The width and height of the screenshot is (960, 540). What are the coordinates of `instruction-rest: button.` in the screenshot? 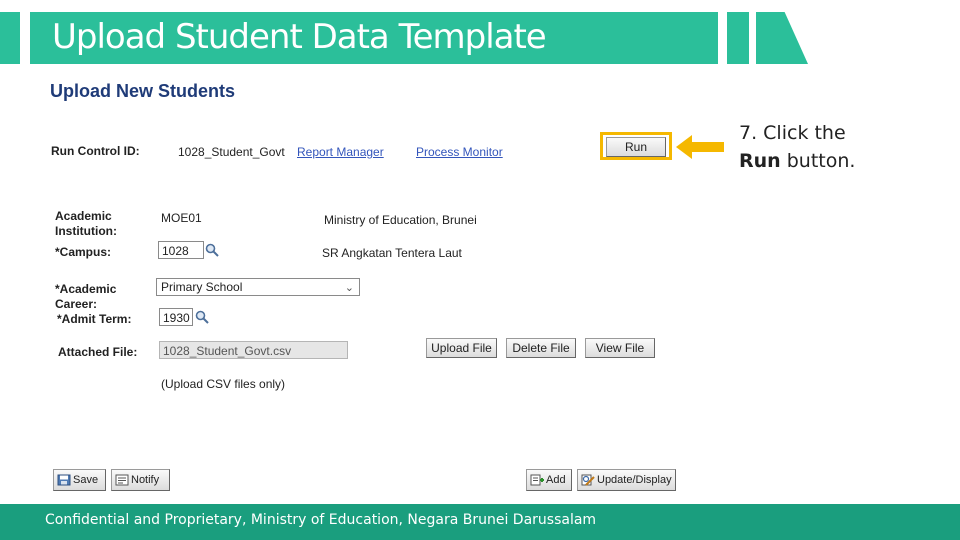 It's located at (821, 161).